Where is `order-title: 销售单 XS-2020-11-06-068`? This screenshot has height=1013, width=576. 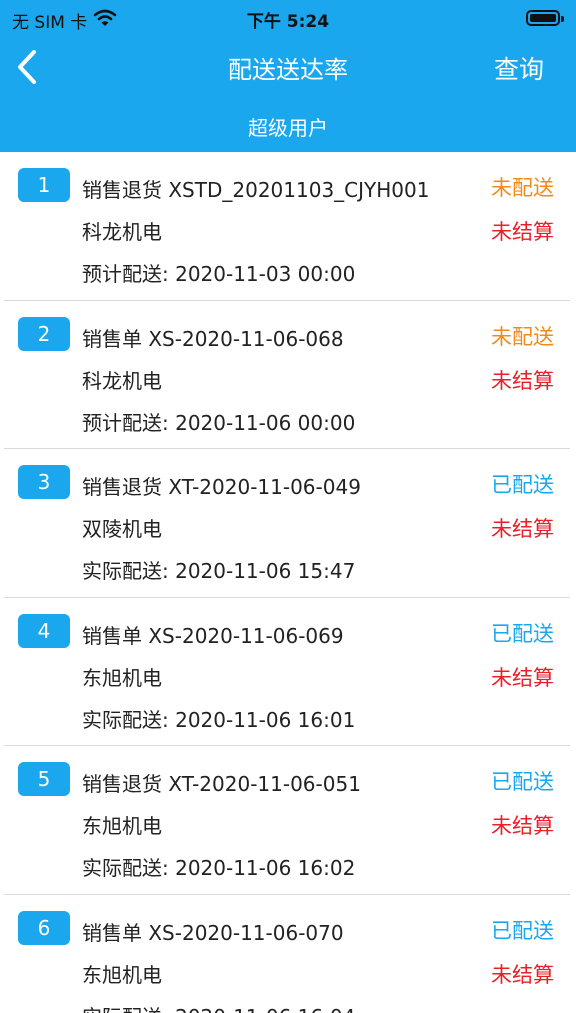
order-title: 销售单 XS-2020-11-06-068 is located at coordinates (213, 338).